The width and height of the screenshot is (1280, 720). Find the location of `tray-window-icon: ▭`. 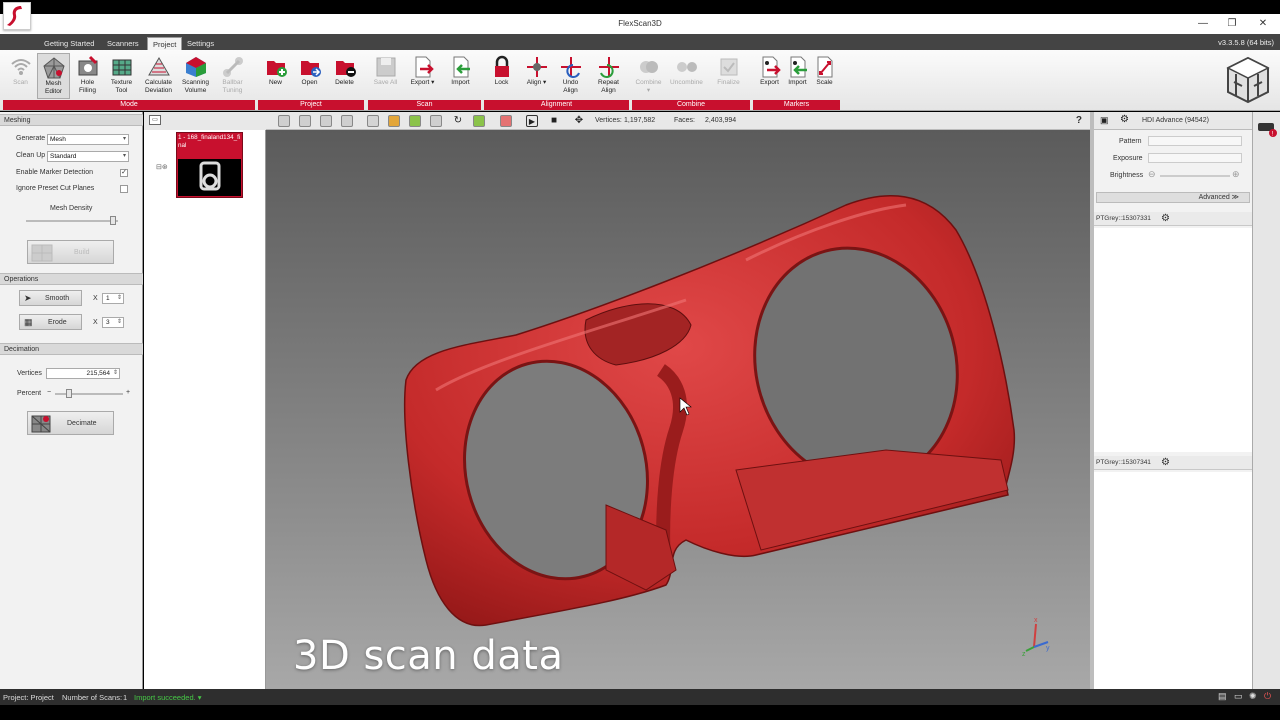

tray-window-icon: ▭ is located at coordinates (1238, 696).